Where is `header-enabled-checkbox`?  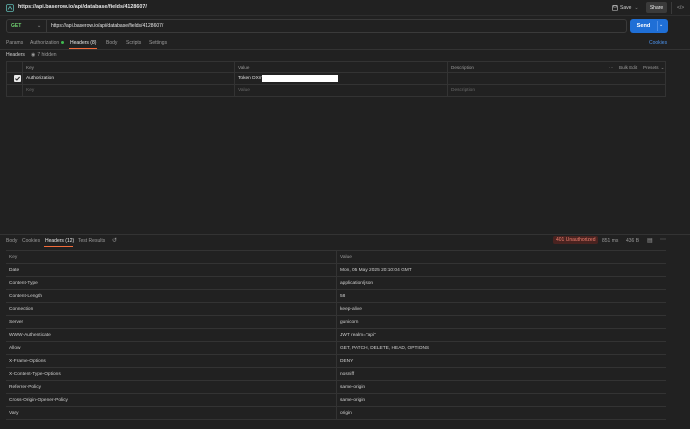 header-enabled-checkbox is located at coordinates (17, 78).